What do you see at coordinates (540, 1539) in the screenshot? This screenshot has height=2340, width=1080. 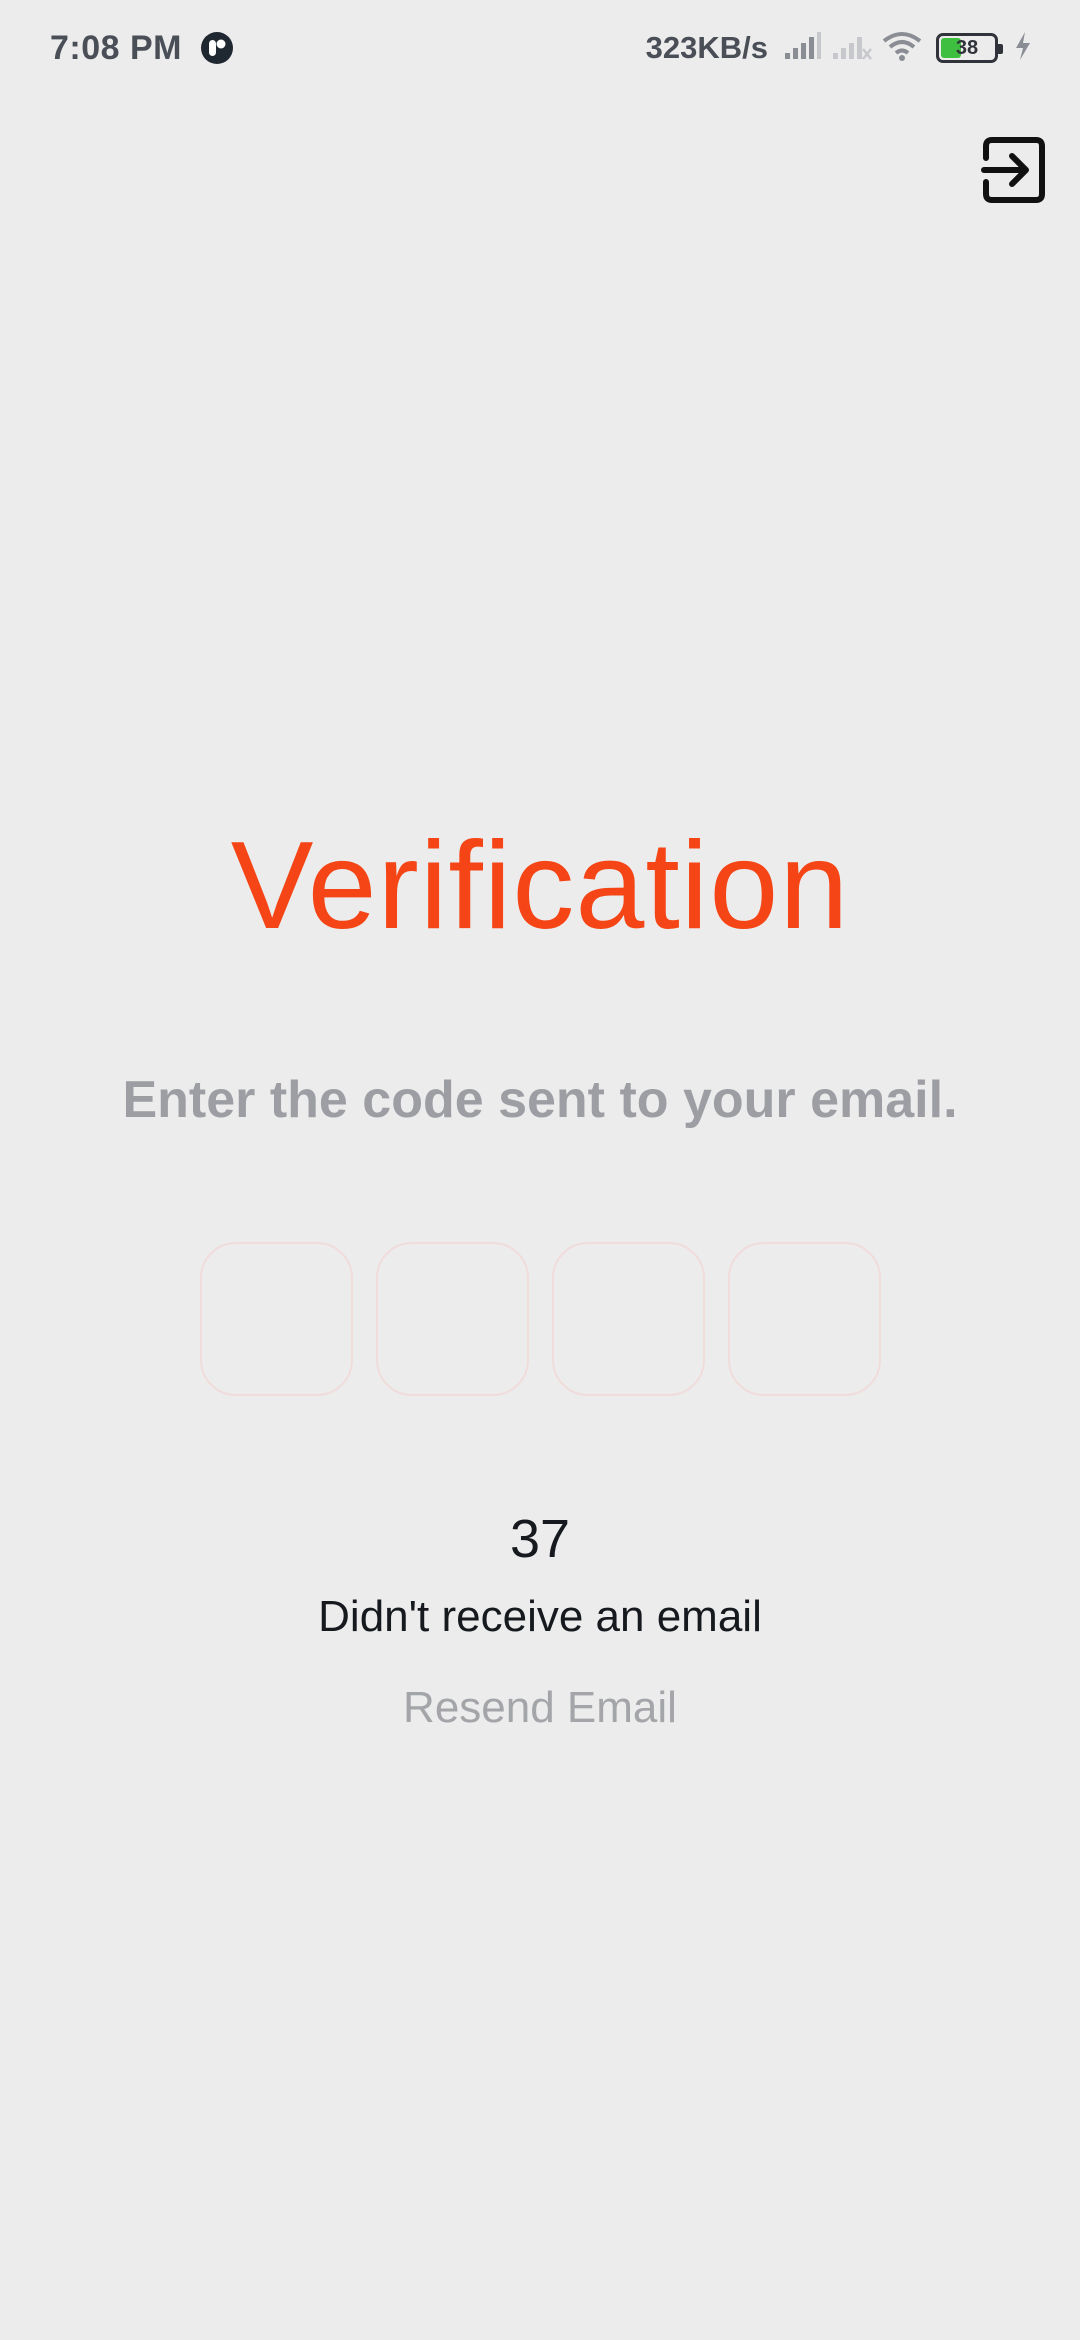 I see `resend-countdown: 37` at bounding box center [540, 1539].